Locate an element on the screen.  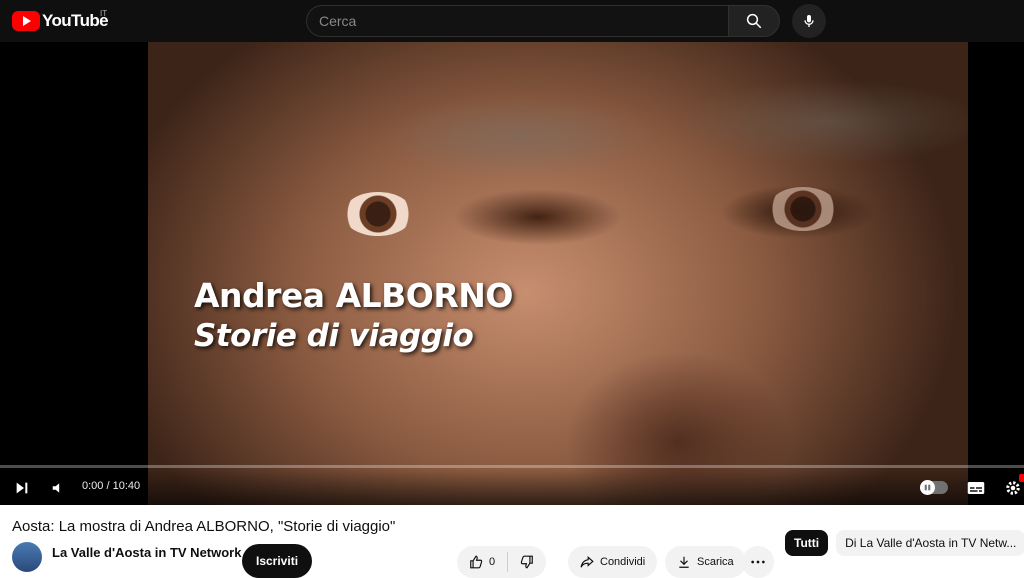
settings-button is located at coordinates (1013, 486).